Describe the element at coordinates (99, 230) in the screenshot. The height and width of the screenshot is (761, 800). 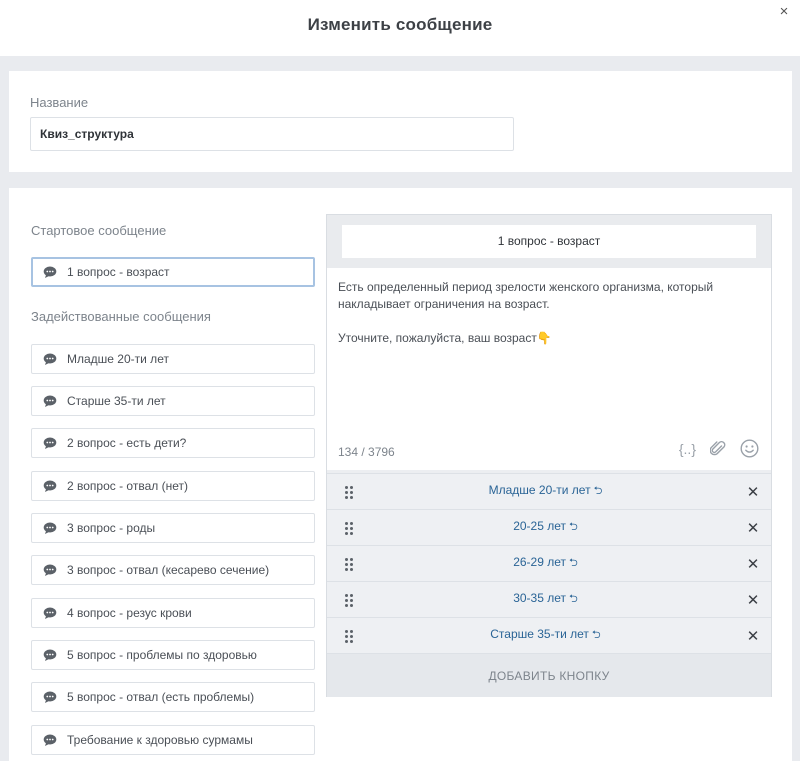
I see `start-message-label: Стартовое сообщение` at that location.